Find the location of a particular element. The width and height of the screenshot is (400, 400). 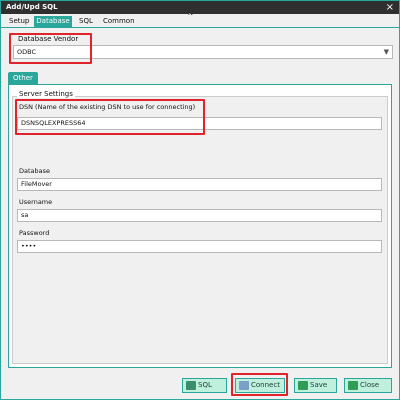

sql-button-label: SQL is located at coordinates (205, 385).